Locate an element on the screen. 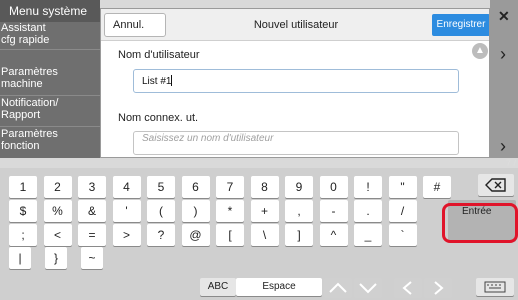 The image size is (518, 300). sidebar-item-quick-setup: Assistant cfg rapide is located at coordinates (50, 36).